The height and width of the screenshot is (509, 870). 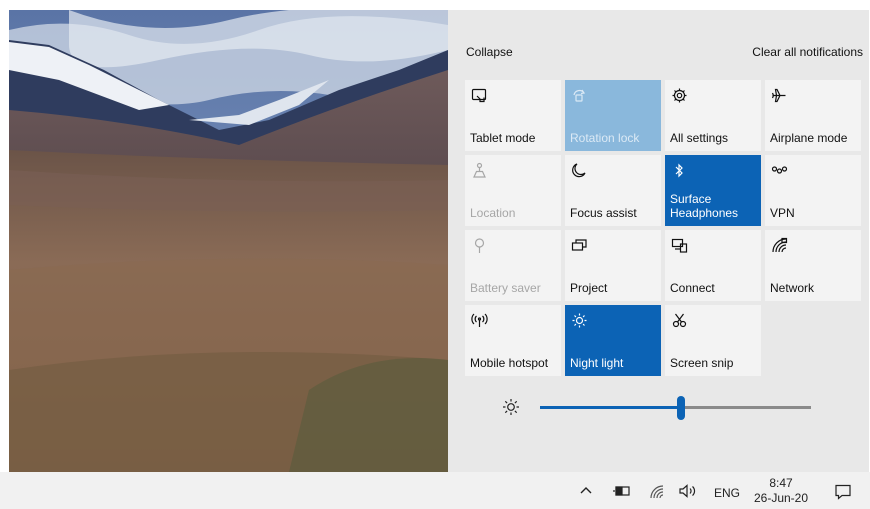 I want to click on quick-action-screen-snip: Screen snip, so click(x=713, y=340).